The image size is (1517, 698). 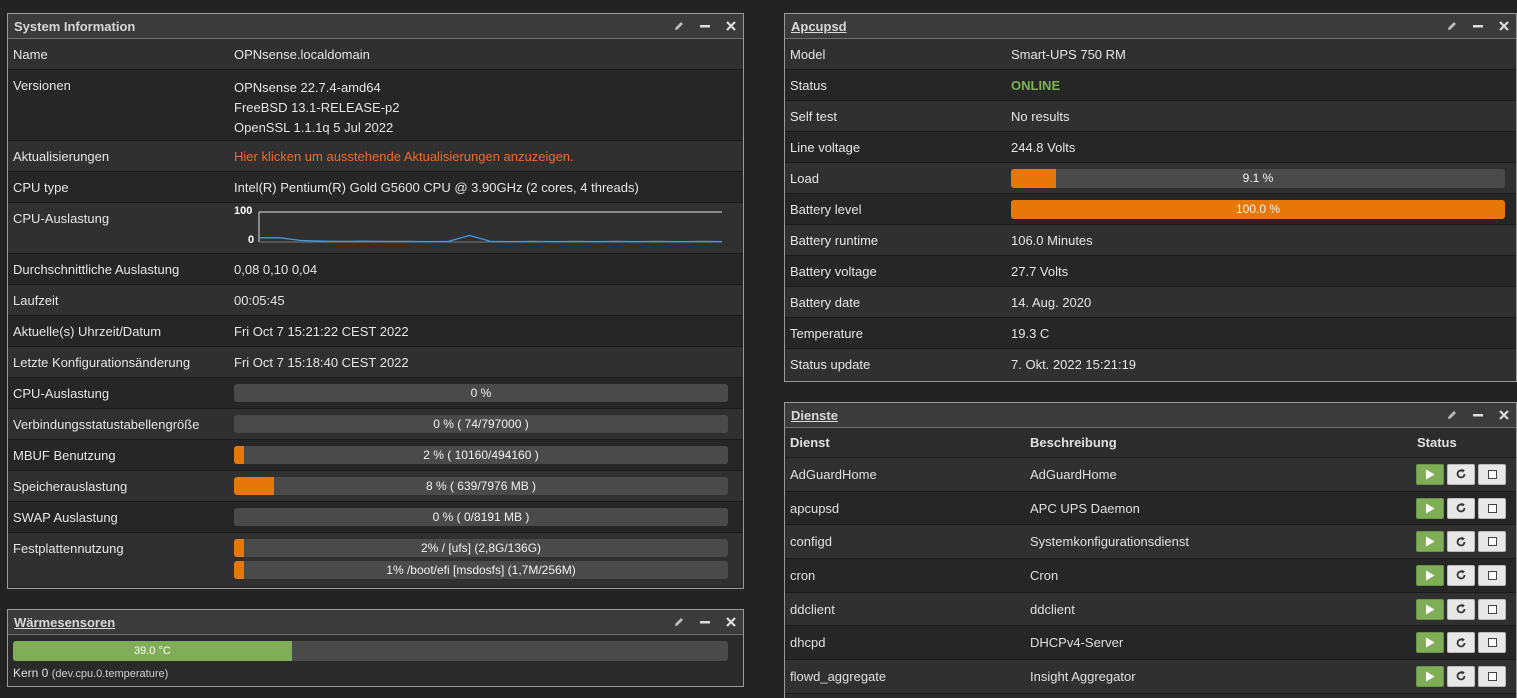 What do you see at coordinates (481, 548) in the screenshot?
I see `disk-root-bar: 2% / [ufs] (2,8G/136G)` at bounding box center [481, 548].